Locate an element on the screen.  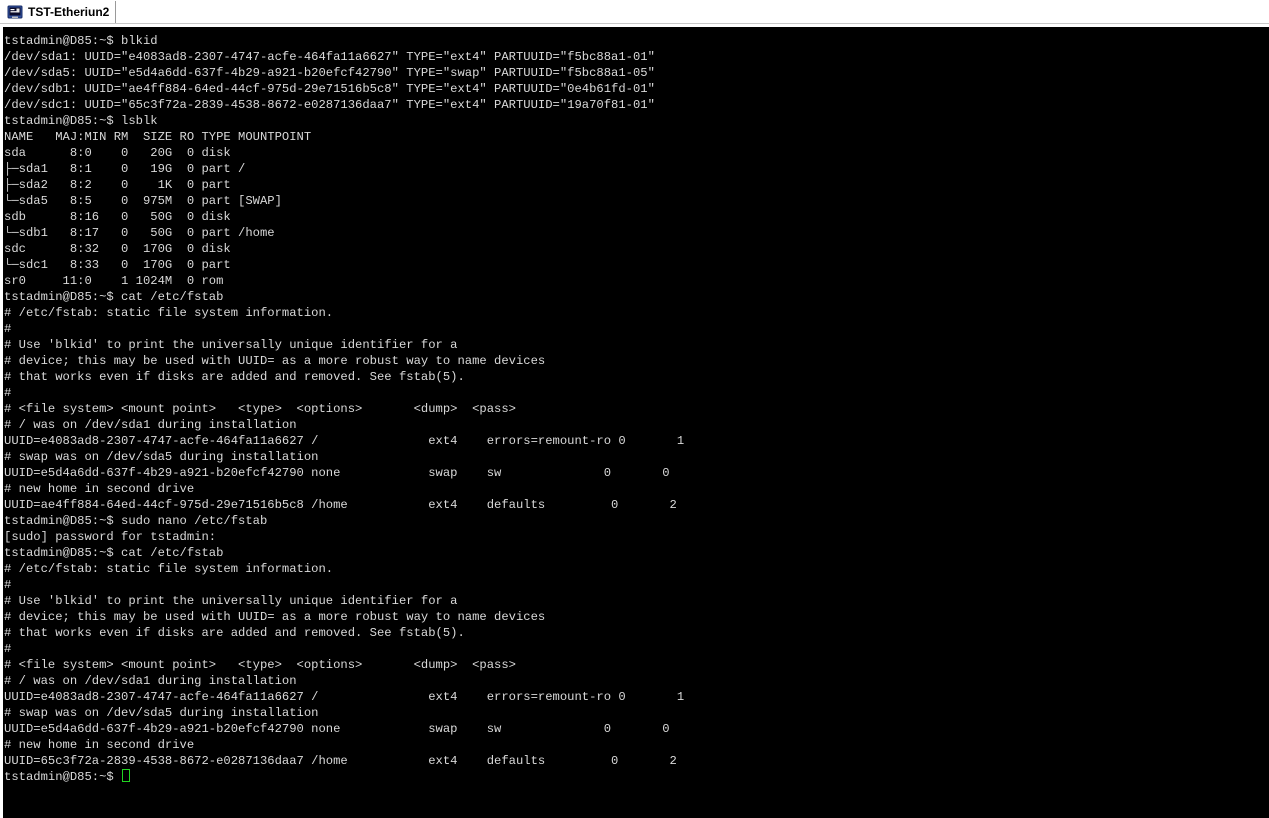
session-tab: TST-Etheriun2 is located at coordinates (60, 12).